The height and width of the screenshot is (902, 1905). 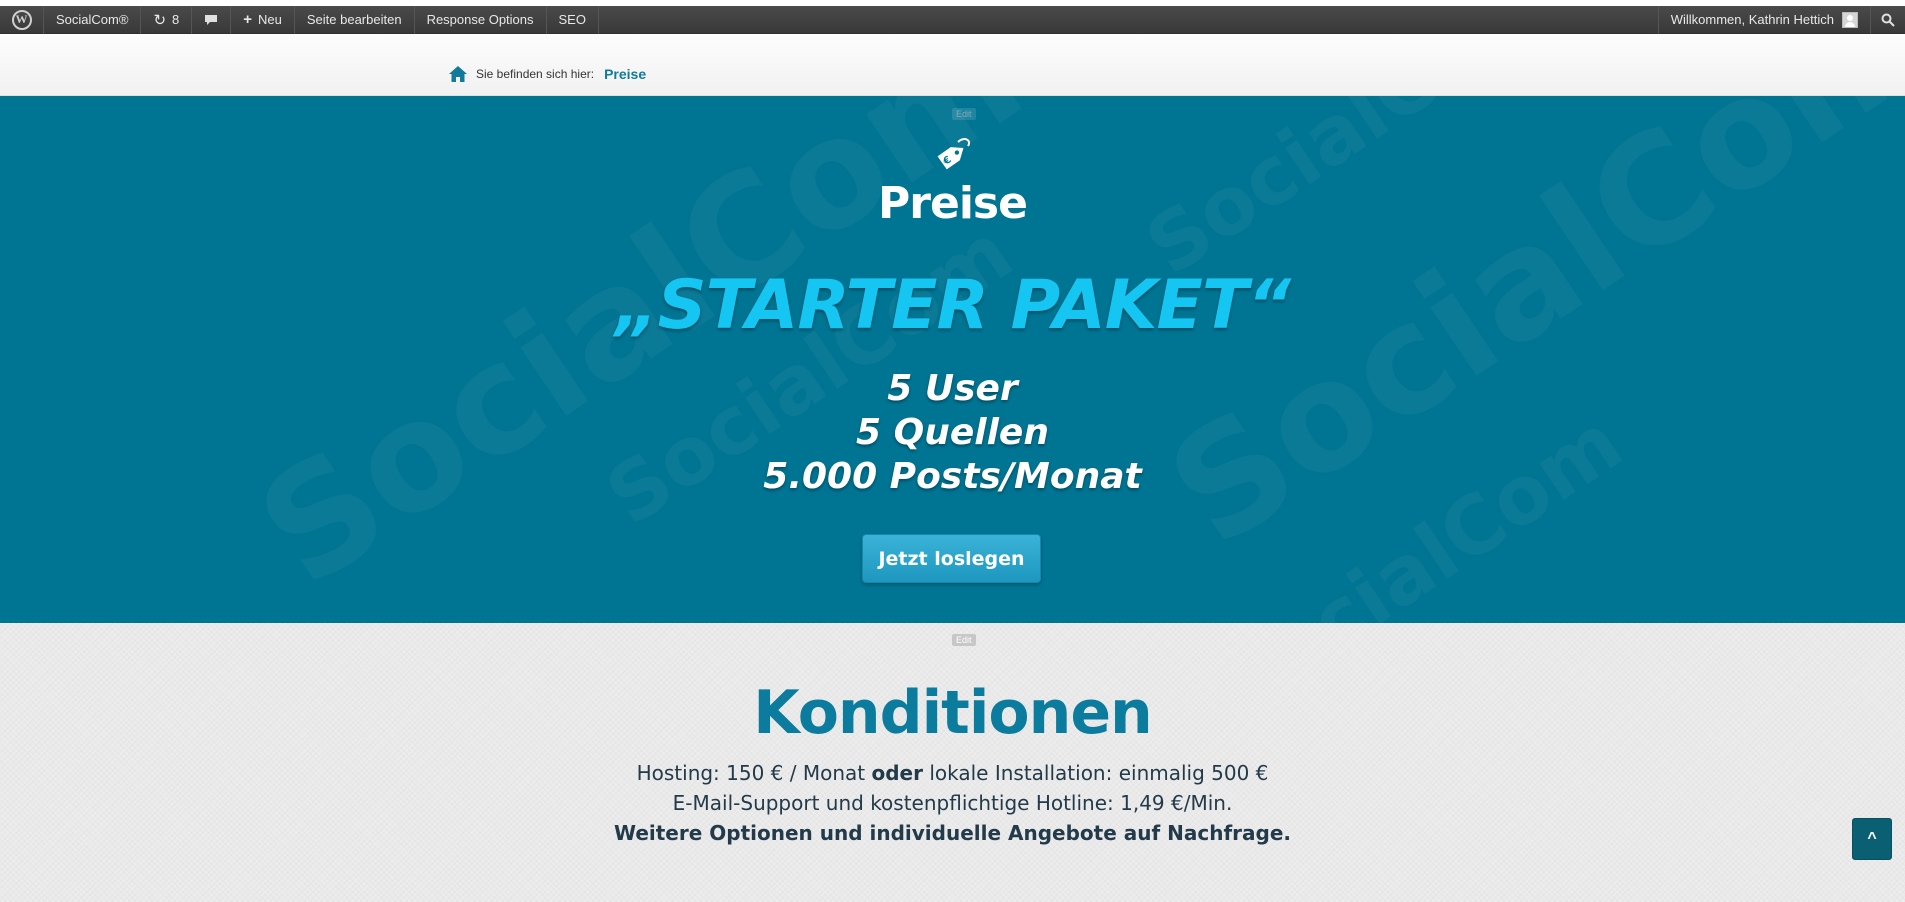 I want to click on hosting-text: Hosting: 150 € / Monat, so click(x=754, y=773).